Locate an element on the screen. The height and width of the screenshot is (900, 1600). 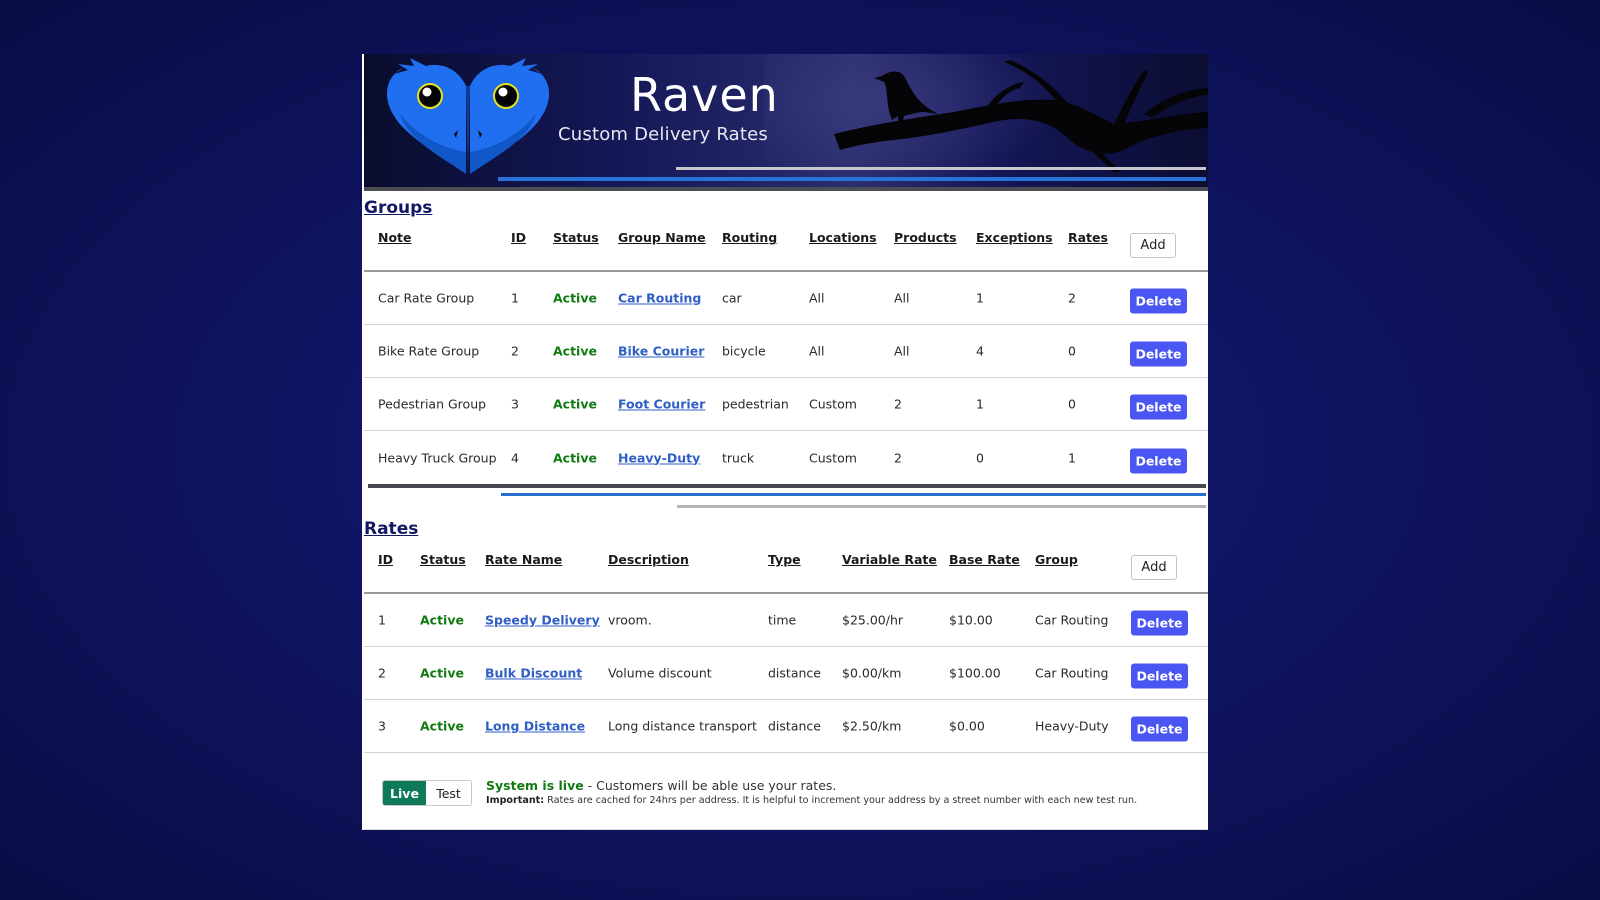
group-note: Pedestrian Group is located at coordinates (432, 404).